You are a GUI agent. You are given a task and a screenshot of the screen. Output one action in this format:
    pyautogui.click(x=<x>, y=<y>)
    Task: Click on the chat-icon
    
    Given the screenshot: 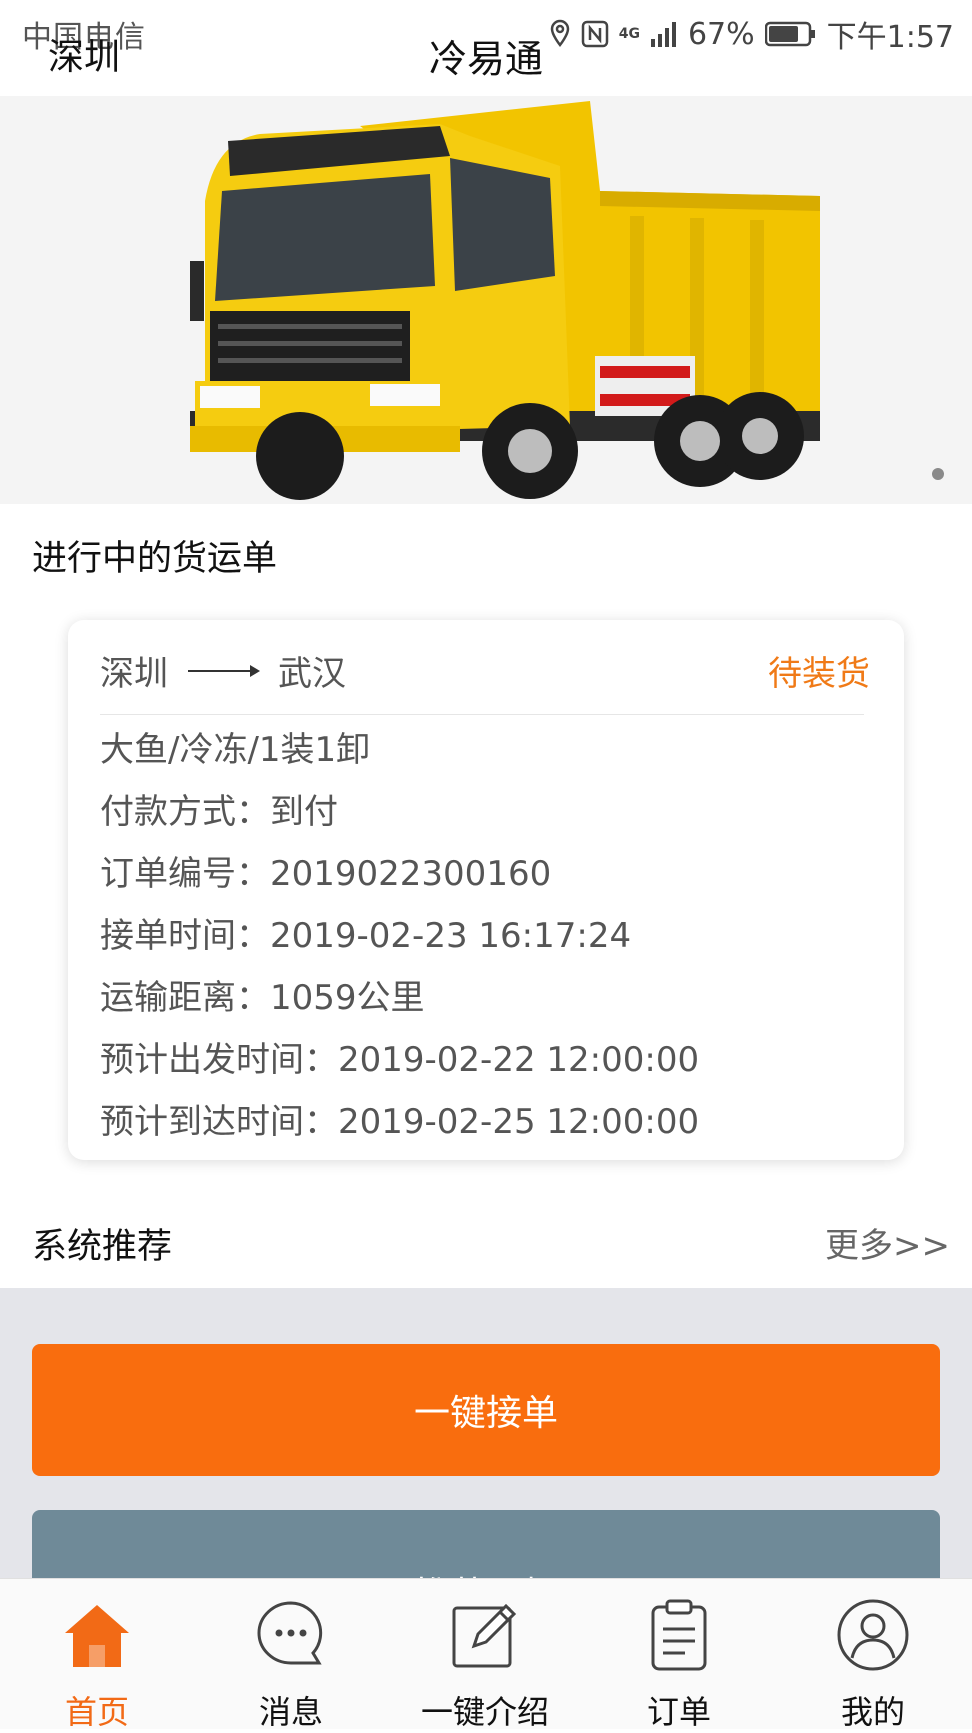 What is the action you would take?
    pyautogui.click(x=290, y=1633)
    